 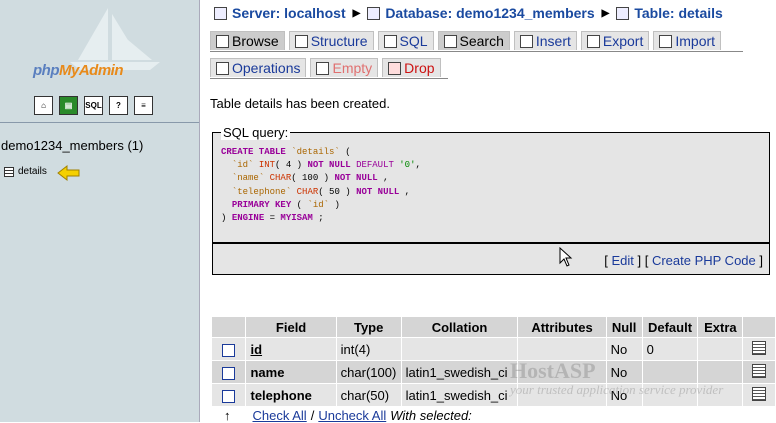 I want to click on mouse-cursor-icon, so click(x=566, y=257).